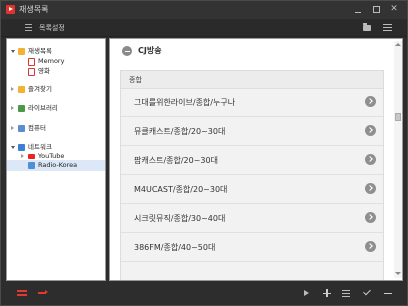  Describe the element at coordinates (21, 51) in the screenshot. I see `playlist-folder-icon` at that location.